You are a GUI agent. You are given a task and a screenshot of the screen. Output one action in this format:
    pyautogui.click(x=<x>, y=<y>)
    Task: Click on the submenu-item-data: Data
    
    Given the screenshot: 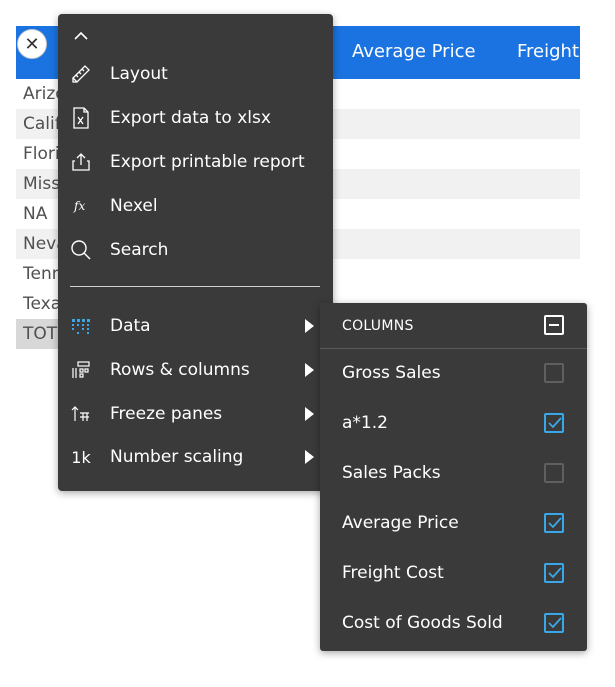 What is the action you would take?
    pyautogui.click(x=195, y=326)
    